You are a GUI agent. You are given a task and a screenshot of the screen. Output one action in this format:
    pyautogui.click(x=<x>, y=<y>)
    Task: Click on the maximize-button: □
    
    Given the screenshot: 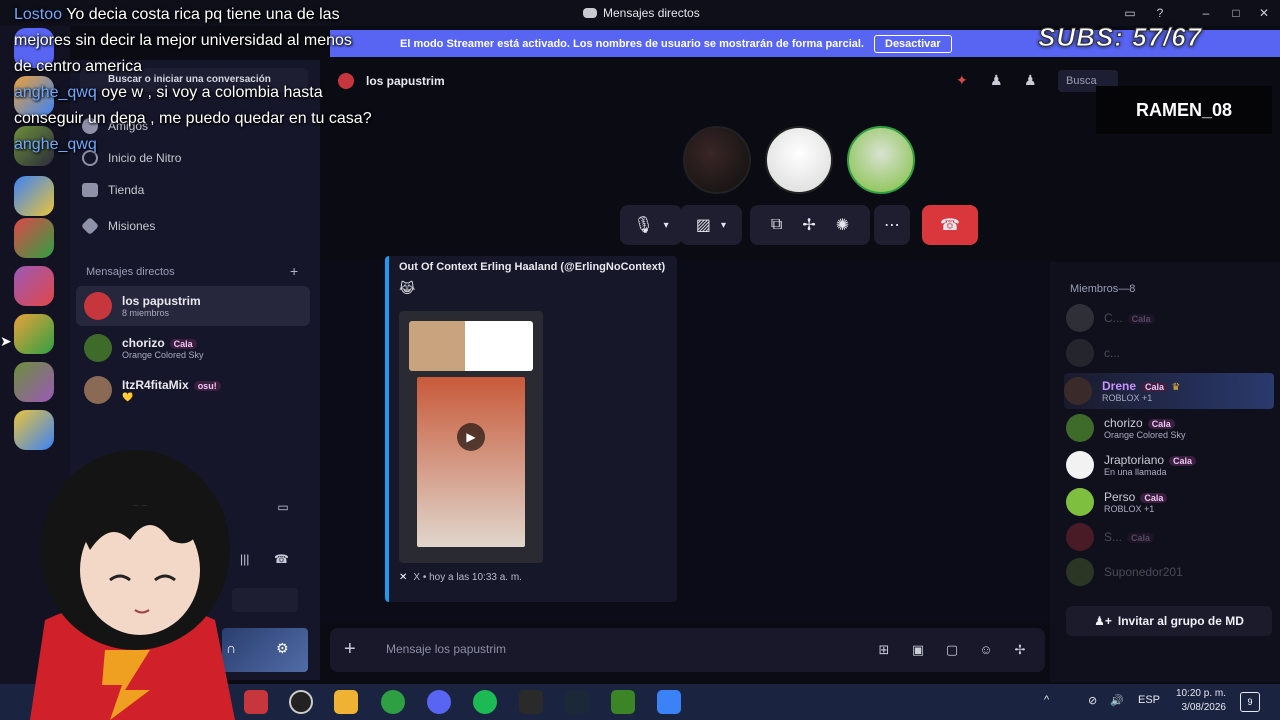 What is the action you would take?
    pyautogui.click(x=1236, y=13)
    